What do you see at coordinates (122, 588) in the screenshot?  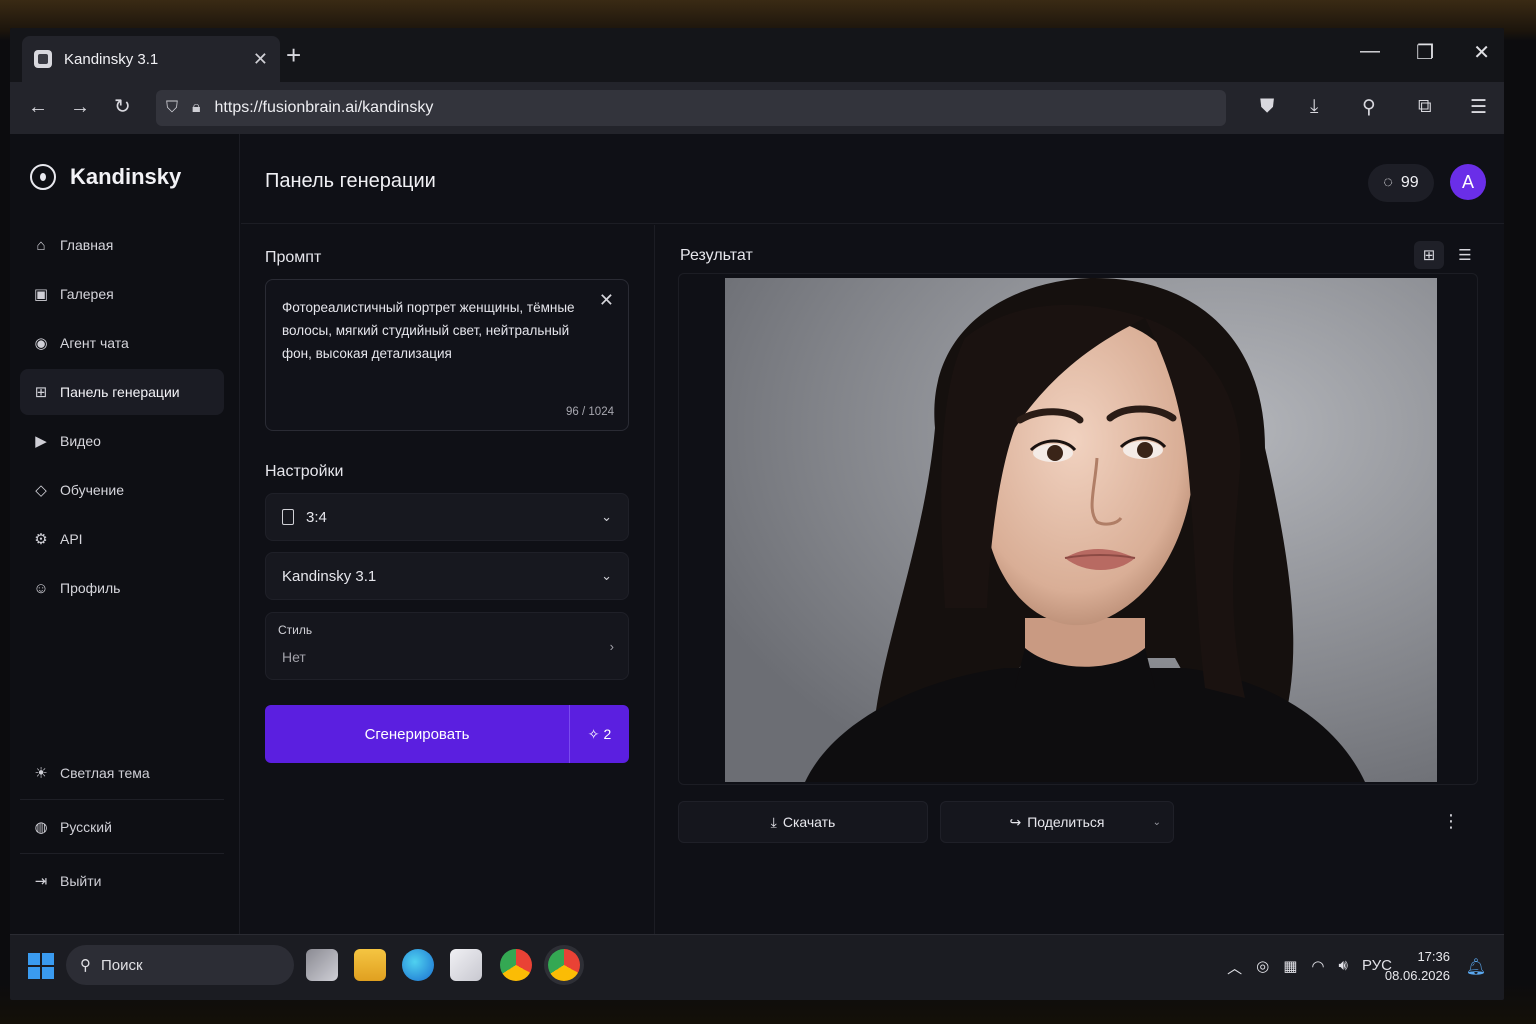 I see `sidebar-item-profile: ☺ Профиль` at bounding box center [122, 588].